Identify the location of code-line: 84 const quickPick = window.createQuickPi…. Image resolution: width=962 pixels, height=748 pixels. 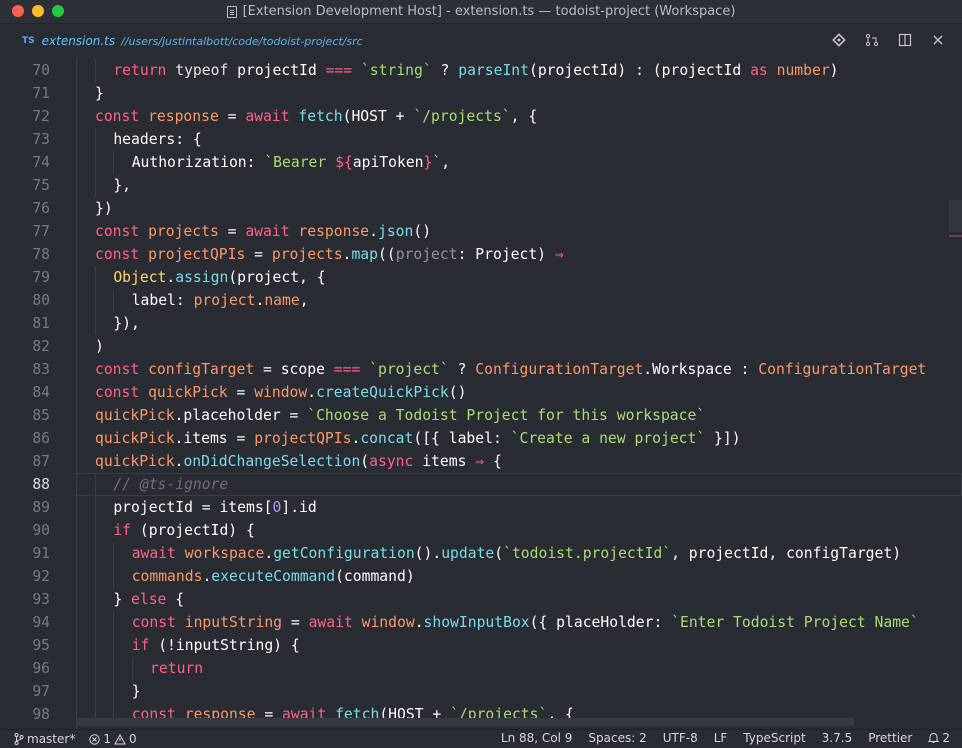
(481, 392).